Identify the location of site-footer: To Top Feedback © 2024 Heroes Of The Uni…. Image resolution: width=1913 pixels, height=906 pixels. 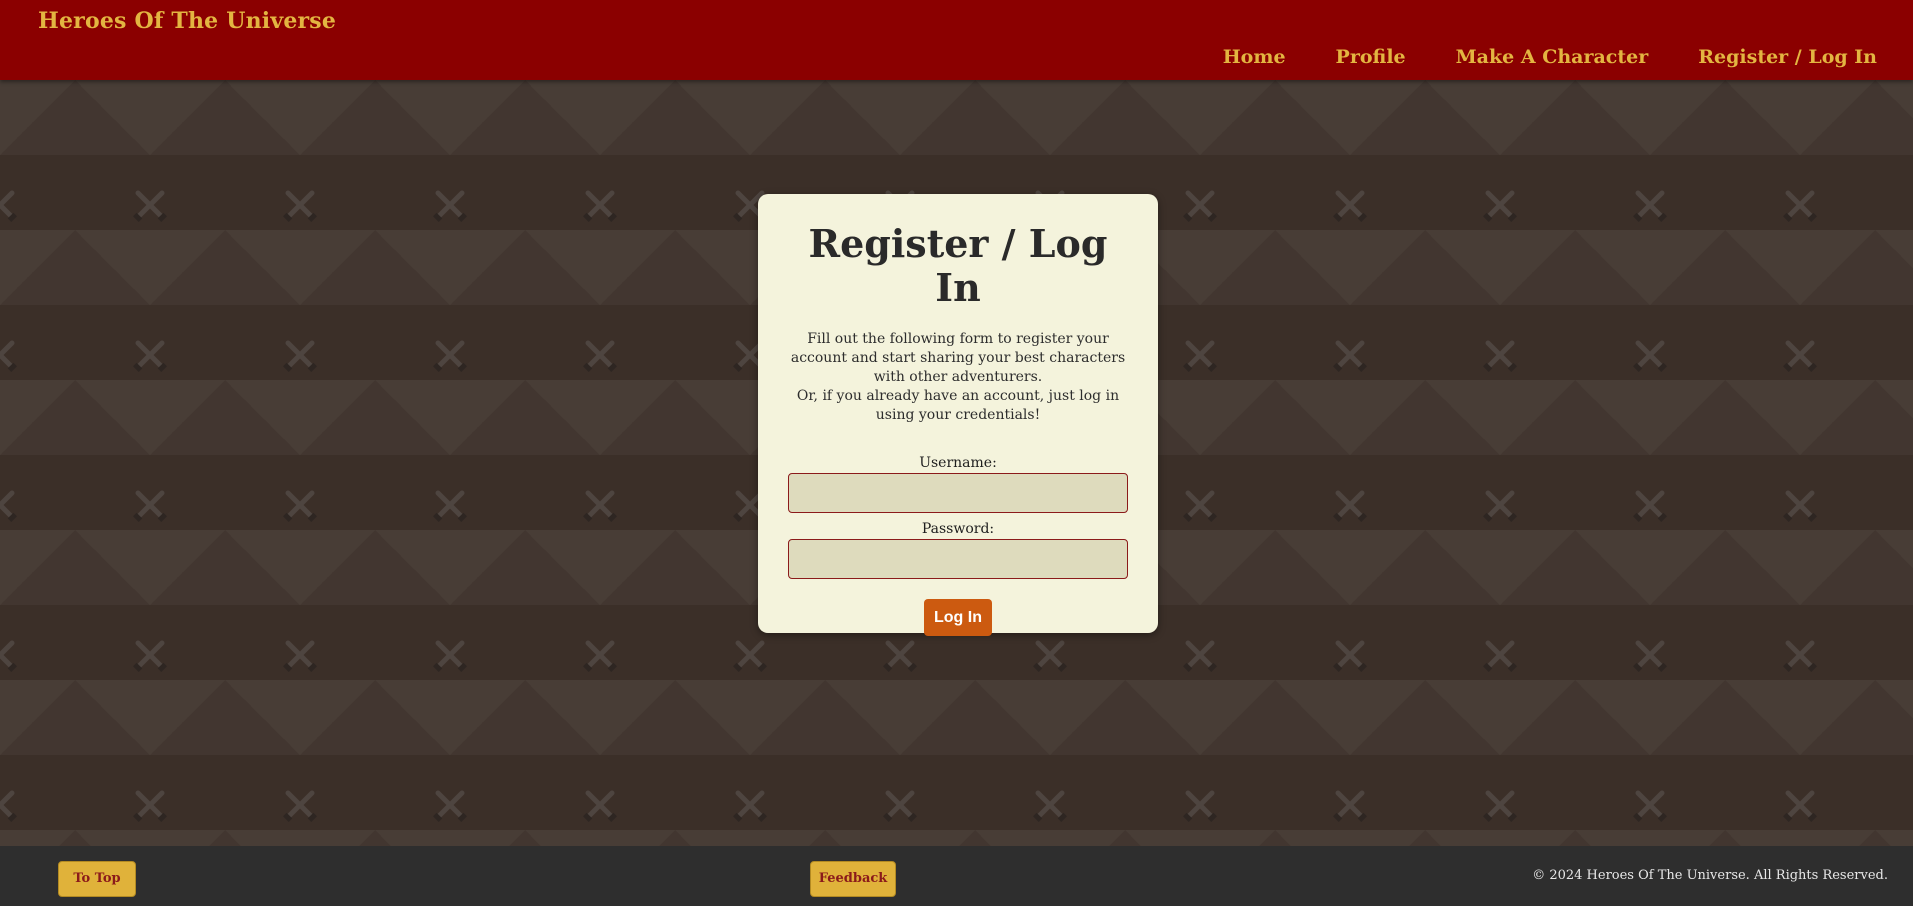
(956, 876).